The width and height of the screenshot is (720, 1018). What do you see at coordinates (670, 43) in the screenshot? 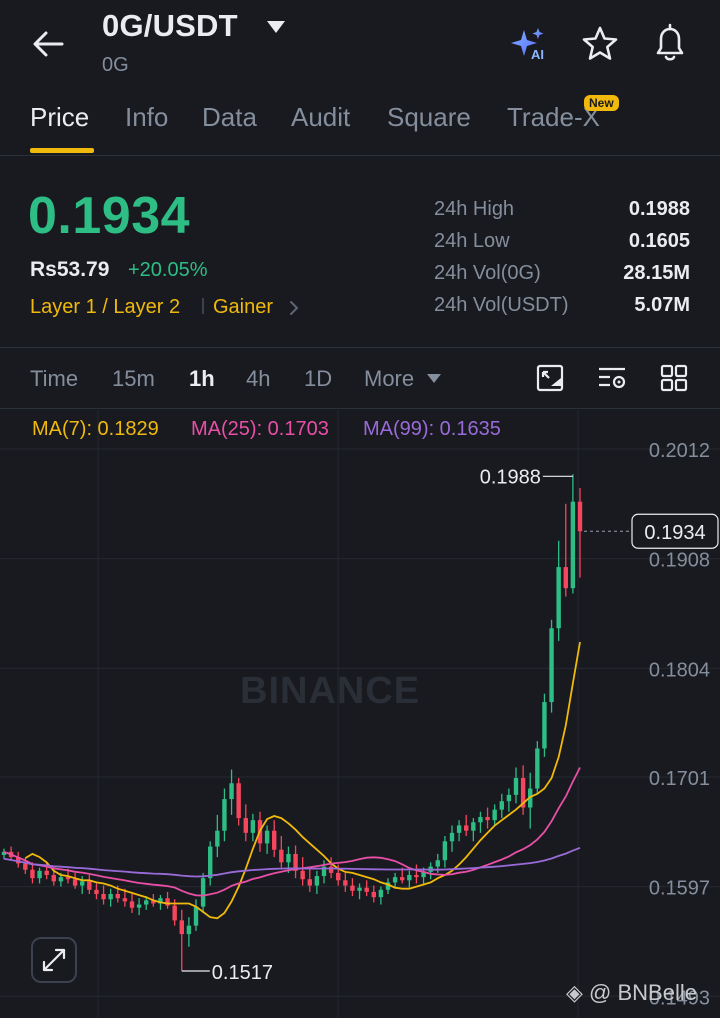
I see `notification-bell-icon` at bounding box center [670, 43].